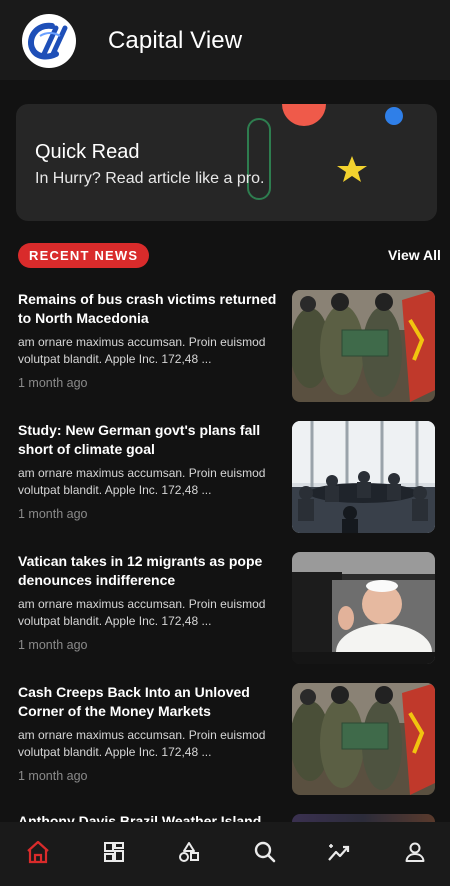 The width and height of the screenshot is (450, 886). Describe the element at coordinates (394, 116) in the screenshot. I see `blue-dot-shape` at that location.